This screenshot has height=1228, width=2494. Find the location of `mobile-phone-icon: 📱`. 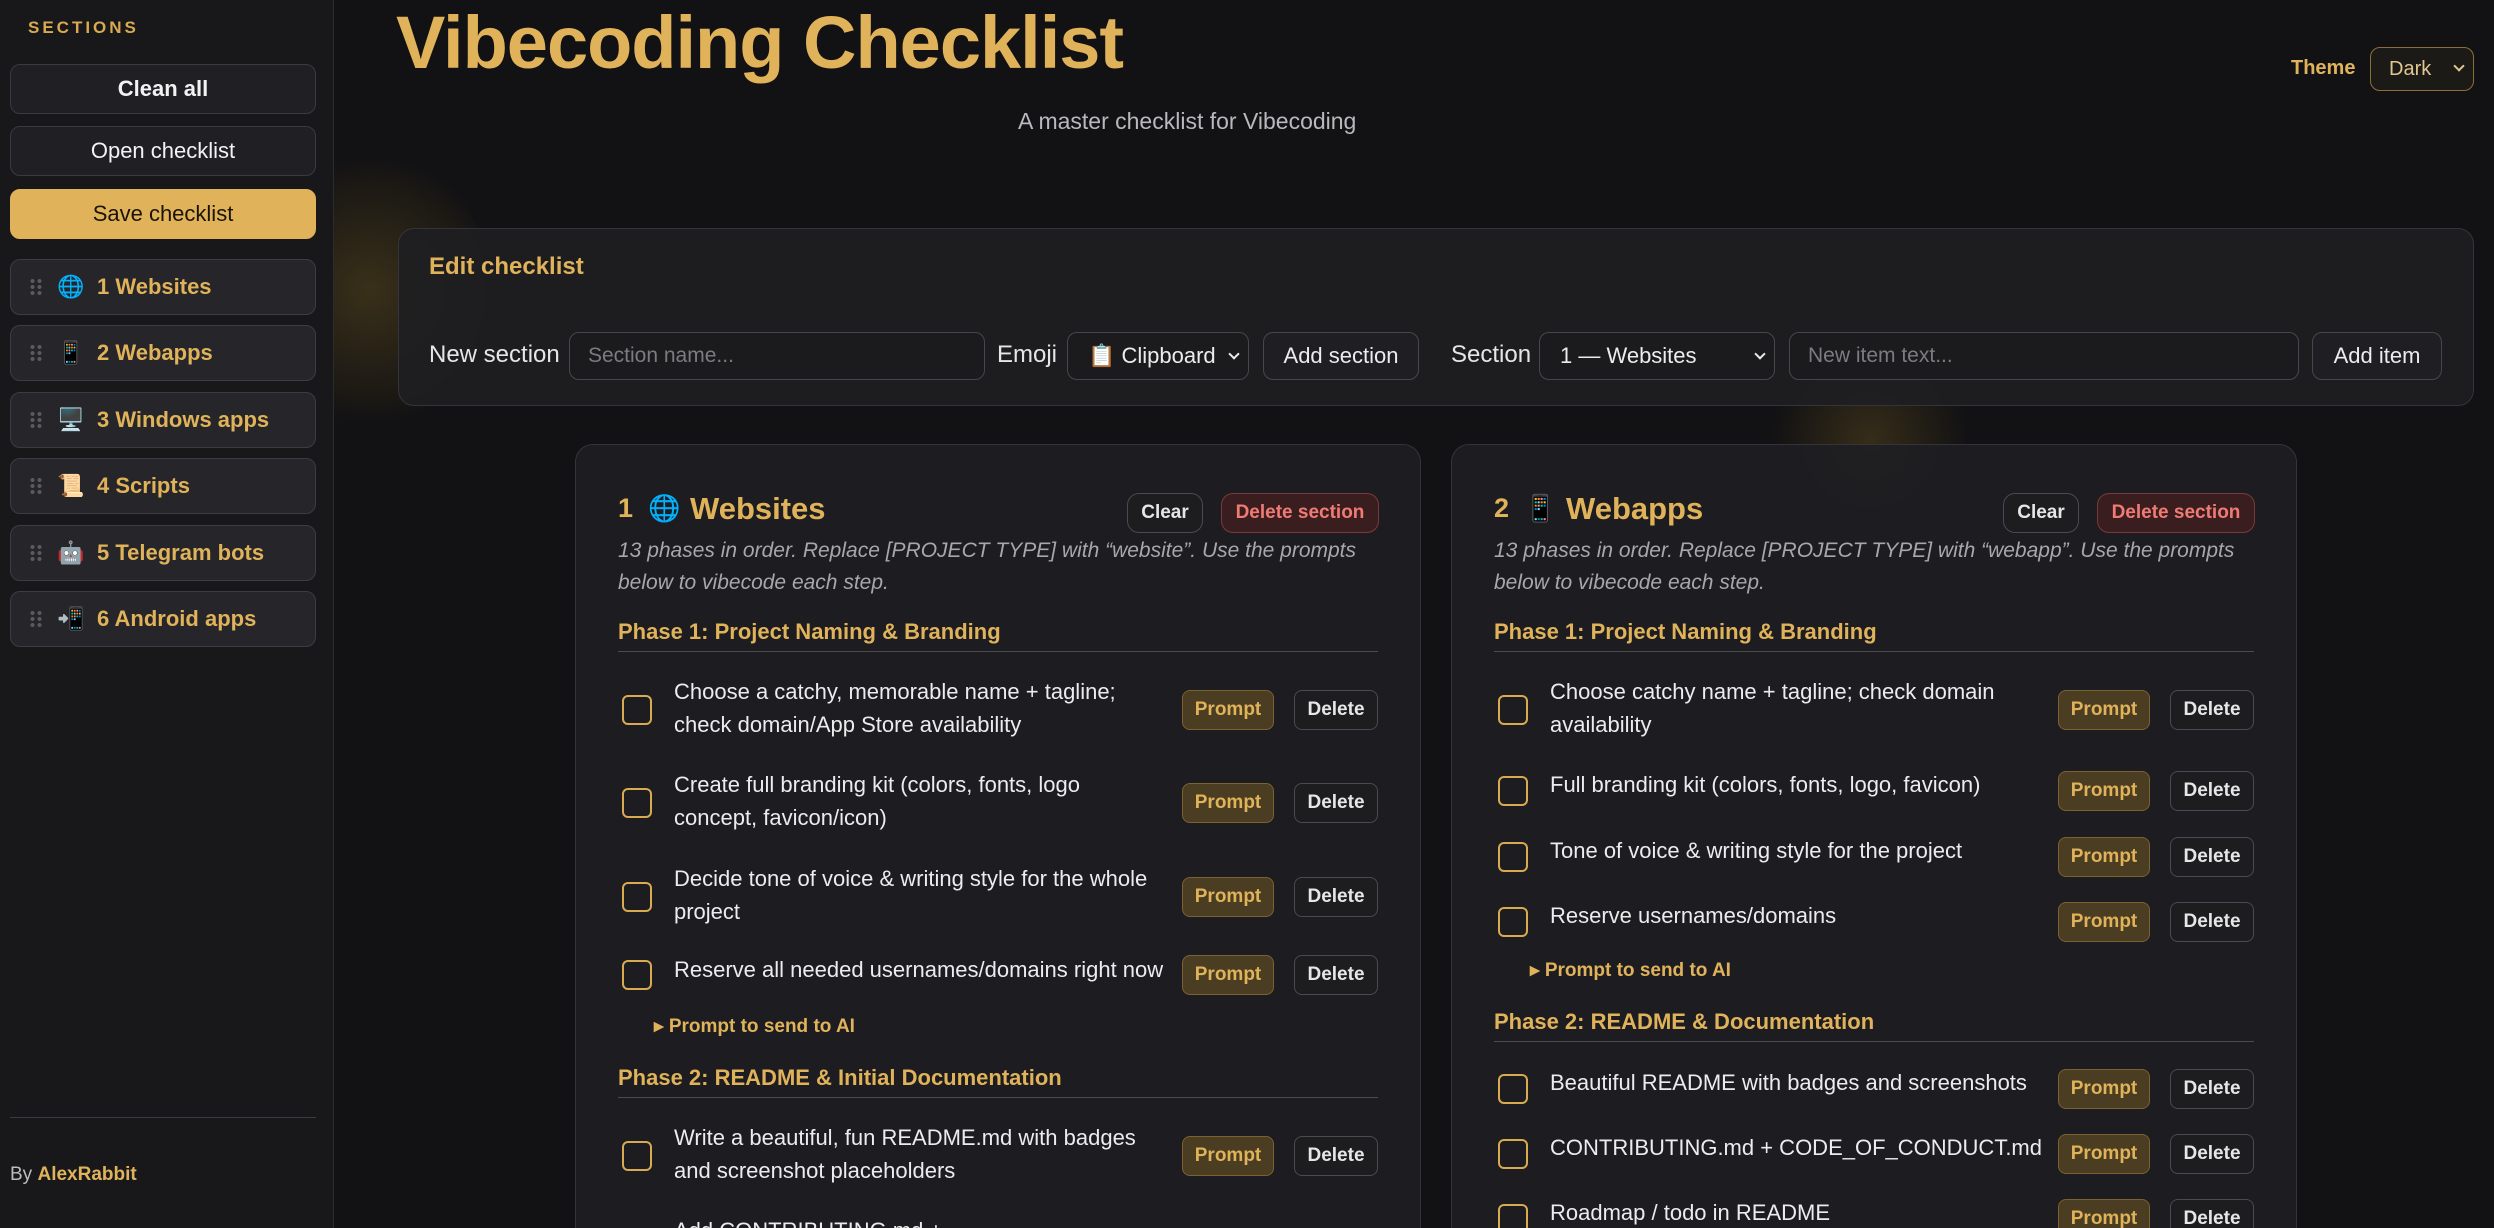

mobile-phone-icon: 📱 is located at coordinates (71, 352).